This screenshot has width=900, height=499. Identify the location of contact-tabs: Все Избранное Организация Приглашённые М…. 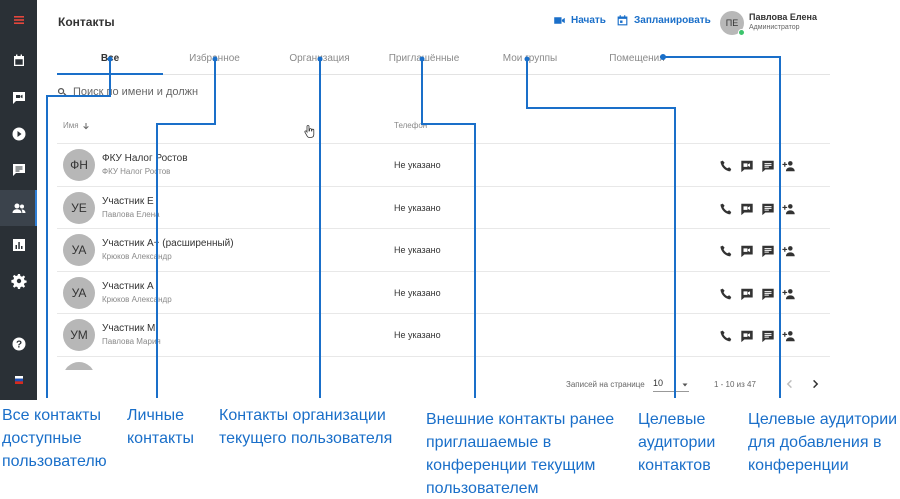
(443, 62).